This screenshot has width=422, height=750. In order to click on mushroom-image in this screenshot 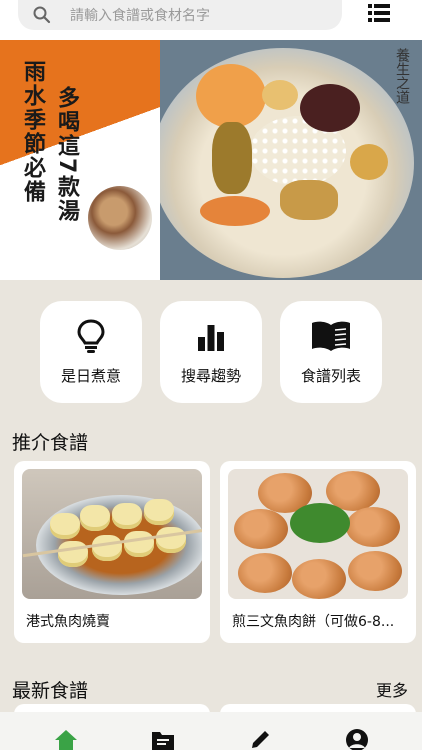, I will do `click(330, 108)`.